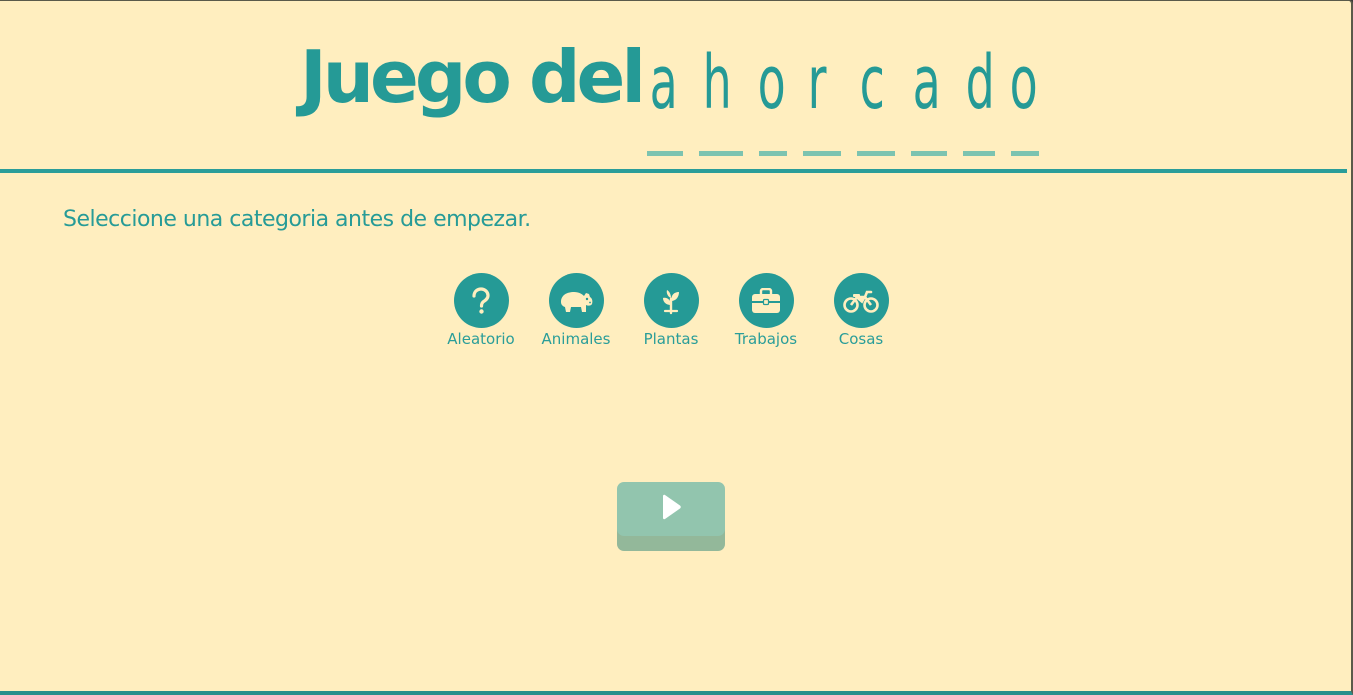 This screenshot has height=695, width=1353. What do you see at coordinates (481, 339) in the screenshot?
I see `category-label: Aleatorio` at bounding box center [481, 339].